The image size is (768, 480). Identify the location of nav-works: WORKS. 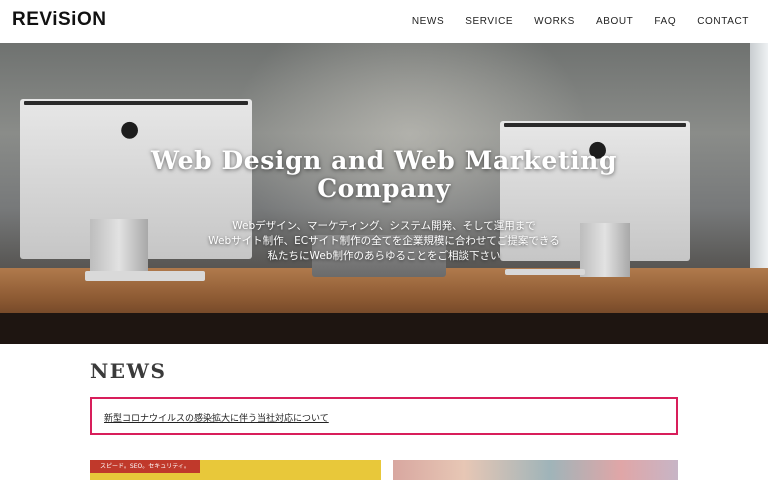
(554, 21).